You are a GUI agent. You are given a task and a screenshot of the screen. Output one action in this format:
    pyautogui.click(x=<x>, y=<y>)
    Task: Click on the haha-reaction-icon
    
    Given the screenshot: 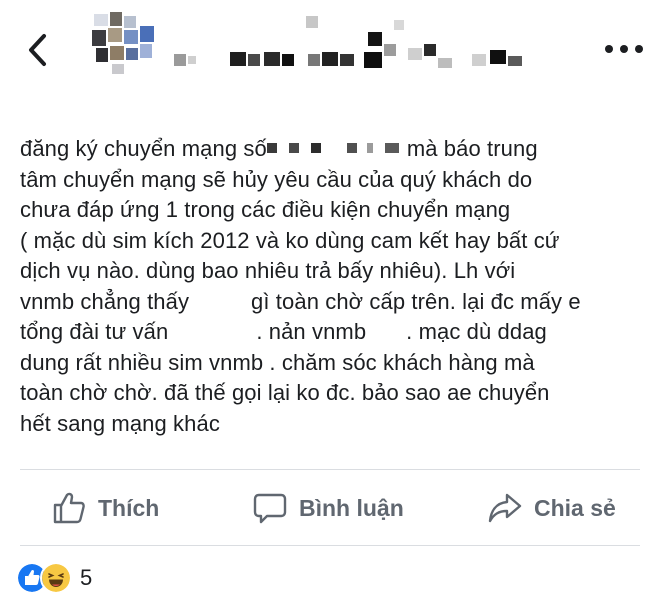 What is the action you would take?
    pyautogui.click(x=56, y=578)
    